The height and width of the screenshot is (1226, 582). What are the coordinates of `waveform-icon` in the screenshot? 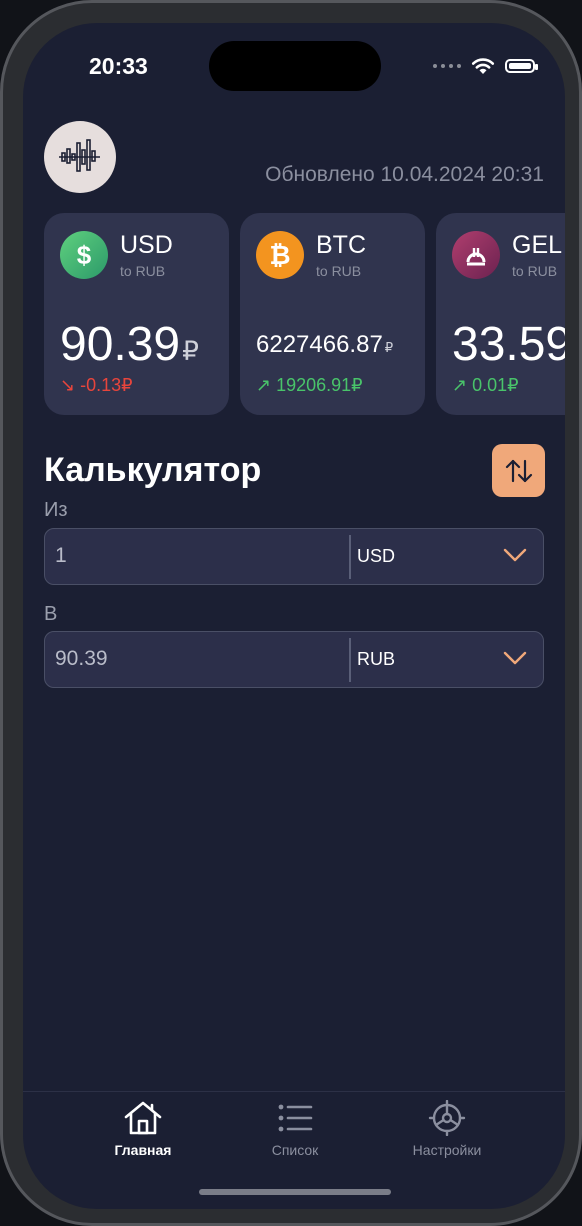 It's located at (79, 155).